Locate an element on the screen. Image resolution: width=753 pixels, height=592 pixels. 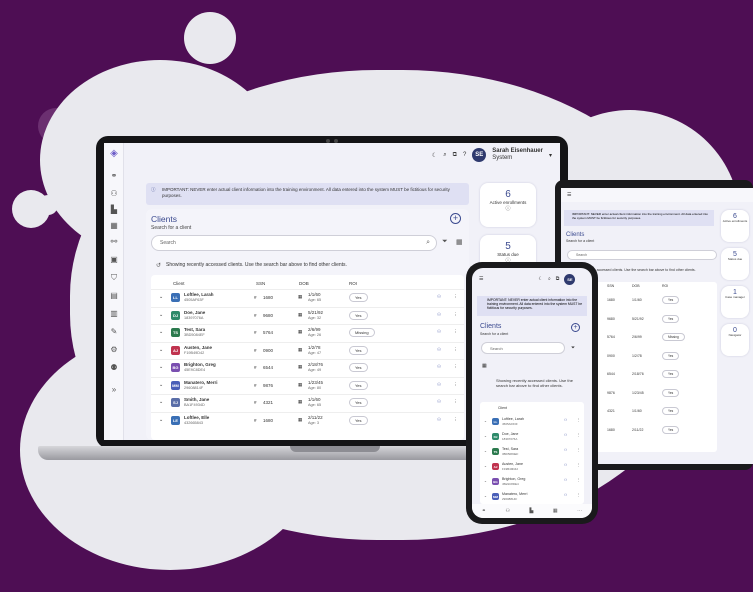
users-gear-icon: ⚉ is located at coordinates (114, 368).